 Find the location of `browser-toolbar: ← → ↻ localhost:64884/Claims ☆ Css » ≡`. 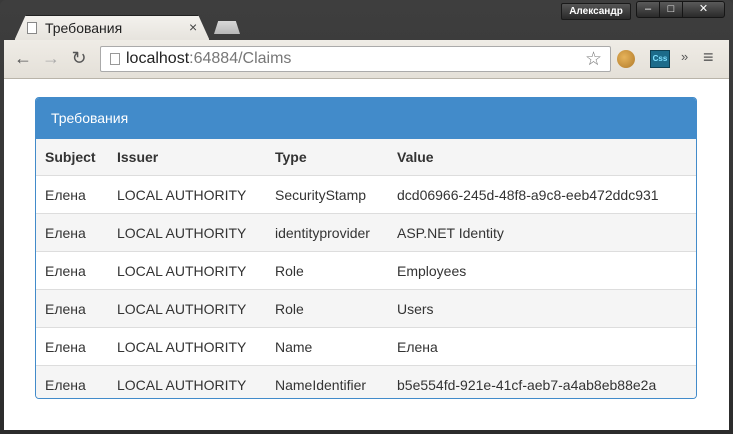

browser-toolbar: ← → ↻ localhost:64884/Claims ☆ Css » ≡ is located at coordinates (366, 59).